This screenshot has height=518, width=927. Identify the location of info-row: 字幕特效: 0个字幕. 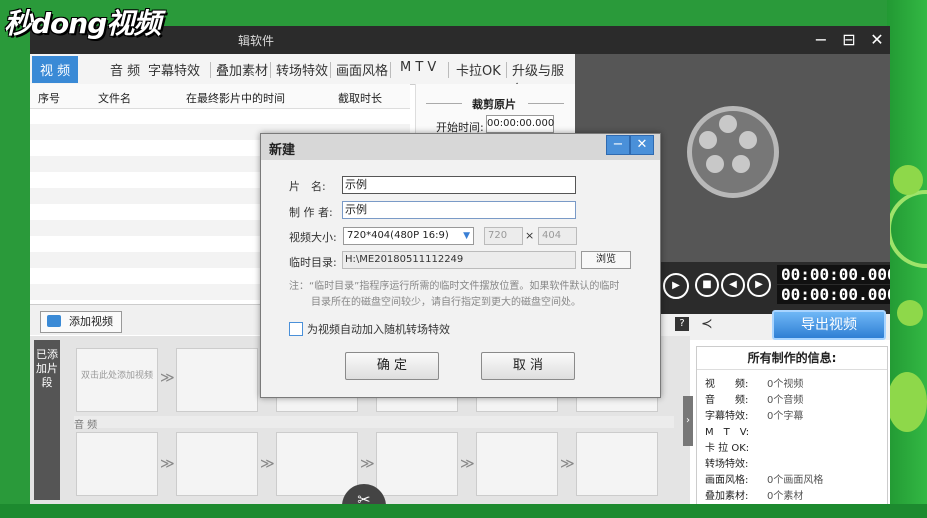
(754, 416).